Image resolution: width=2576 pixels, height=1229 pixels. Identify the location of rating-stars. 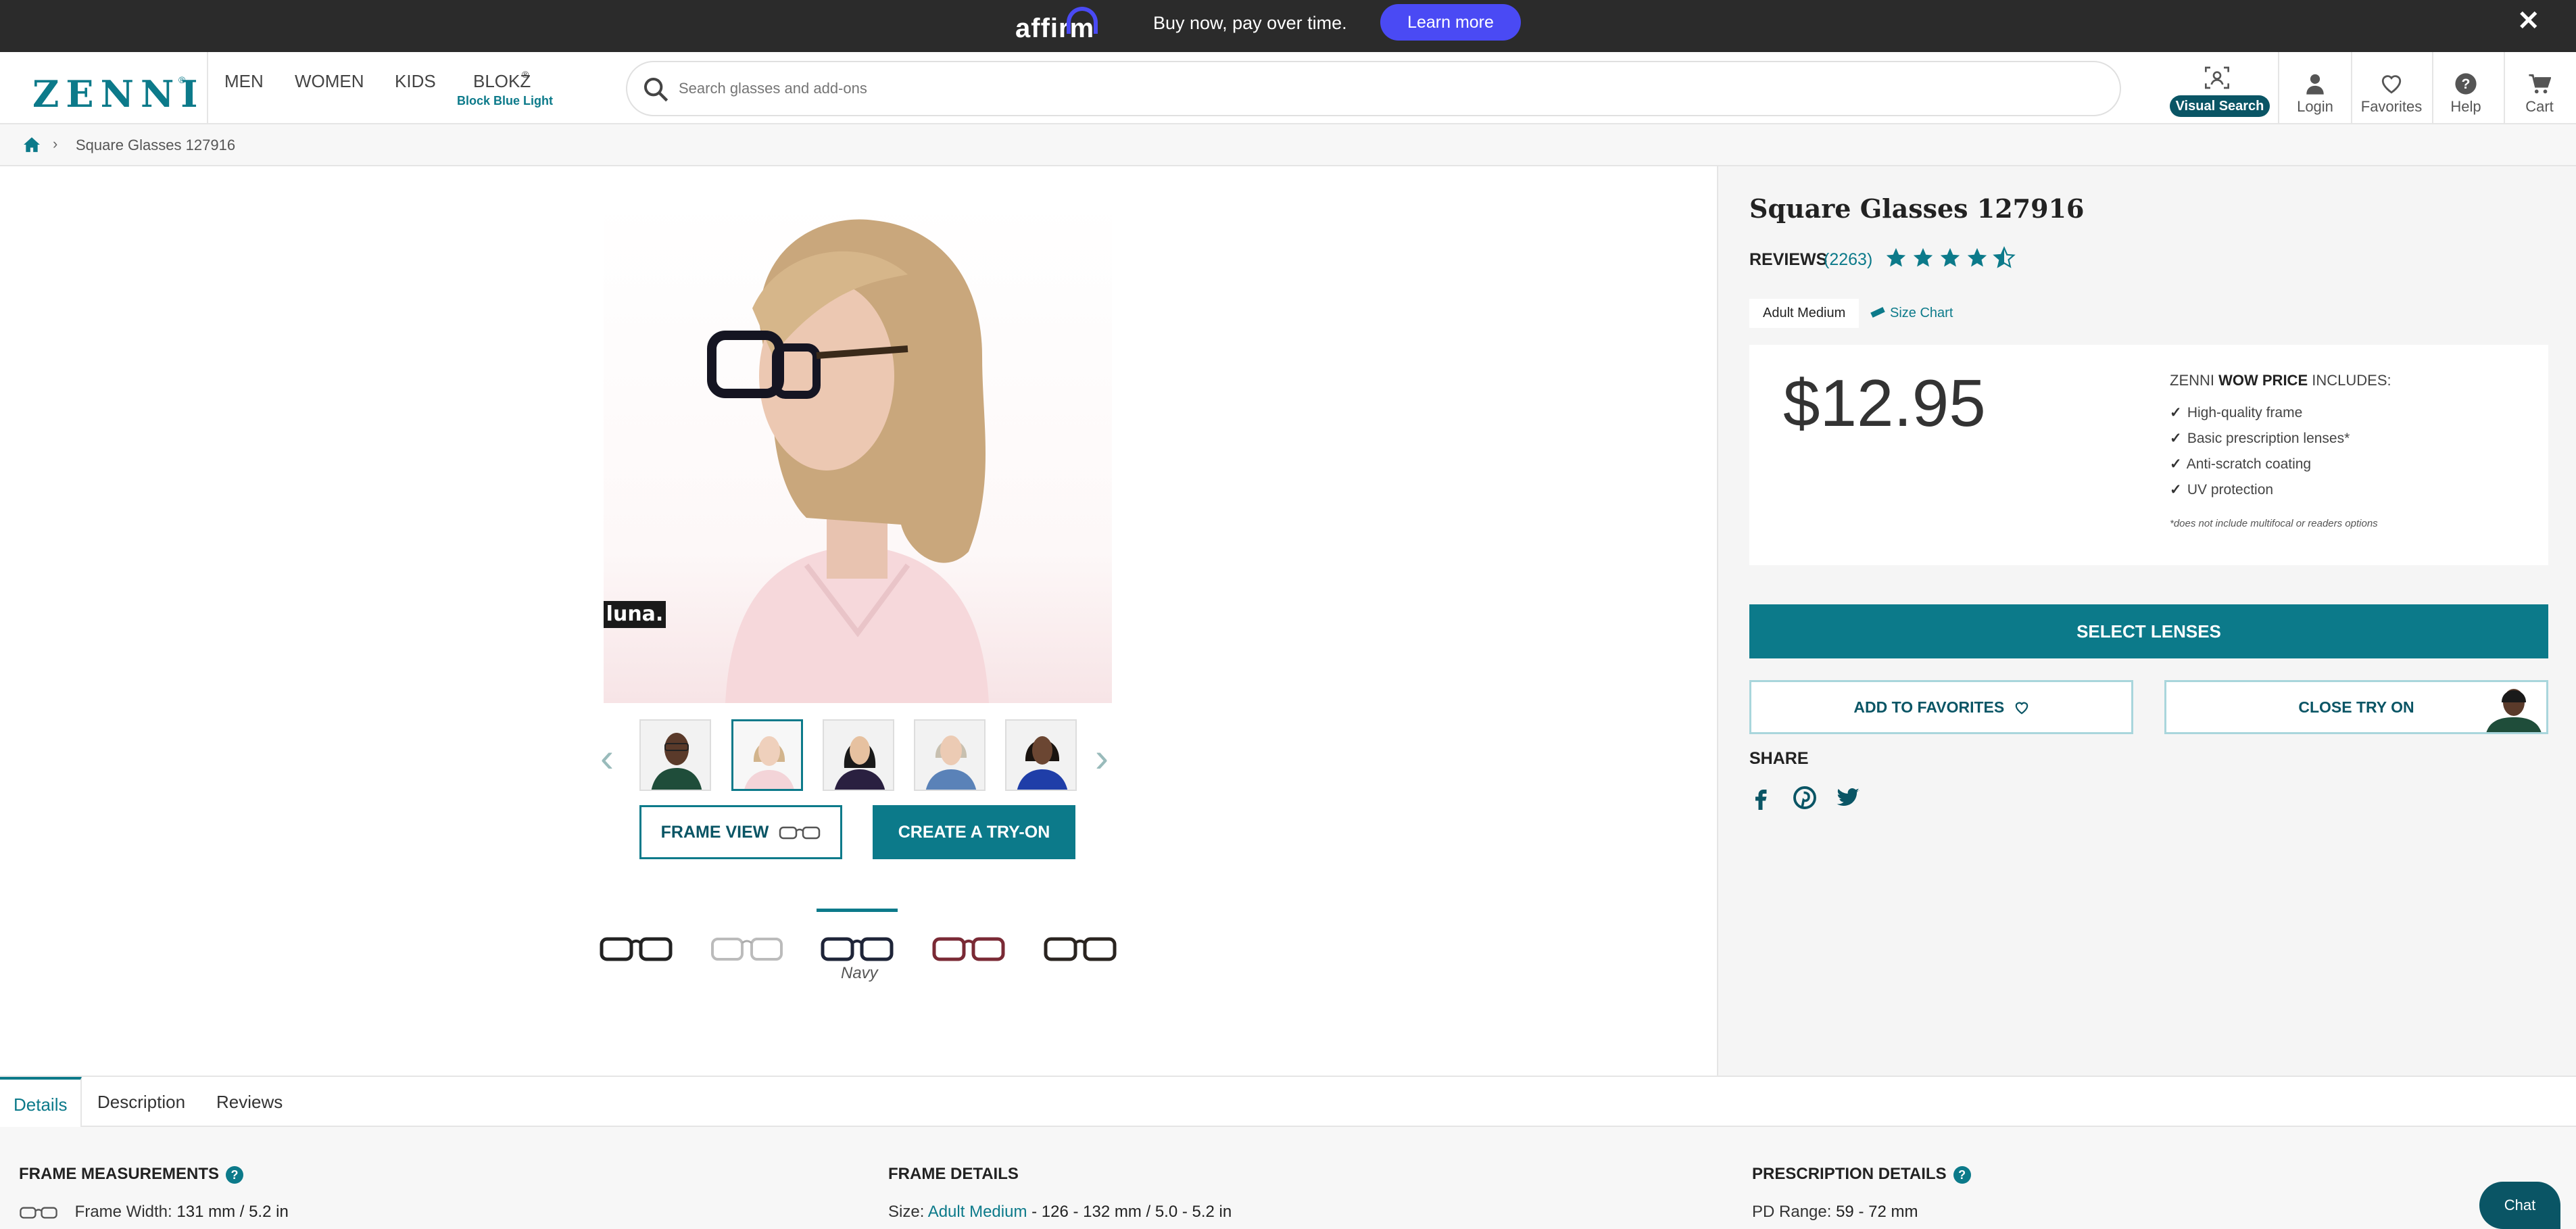
(1952, 259).